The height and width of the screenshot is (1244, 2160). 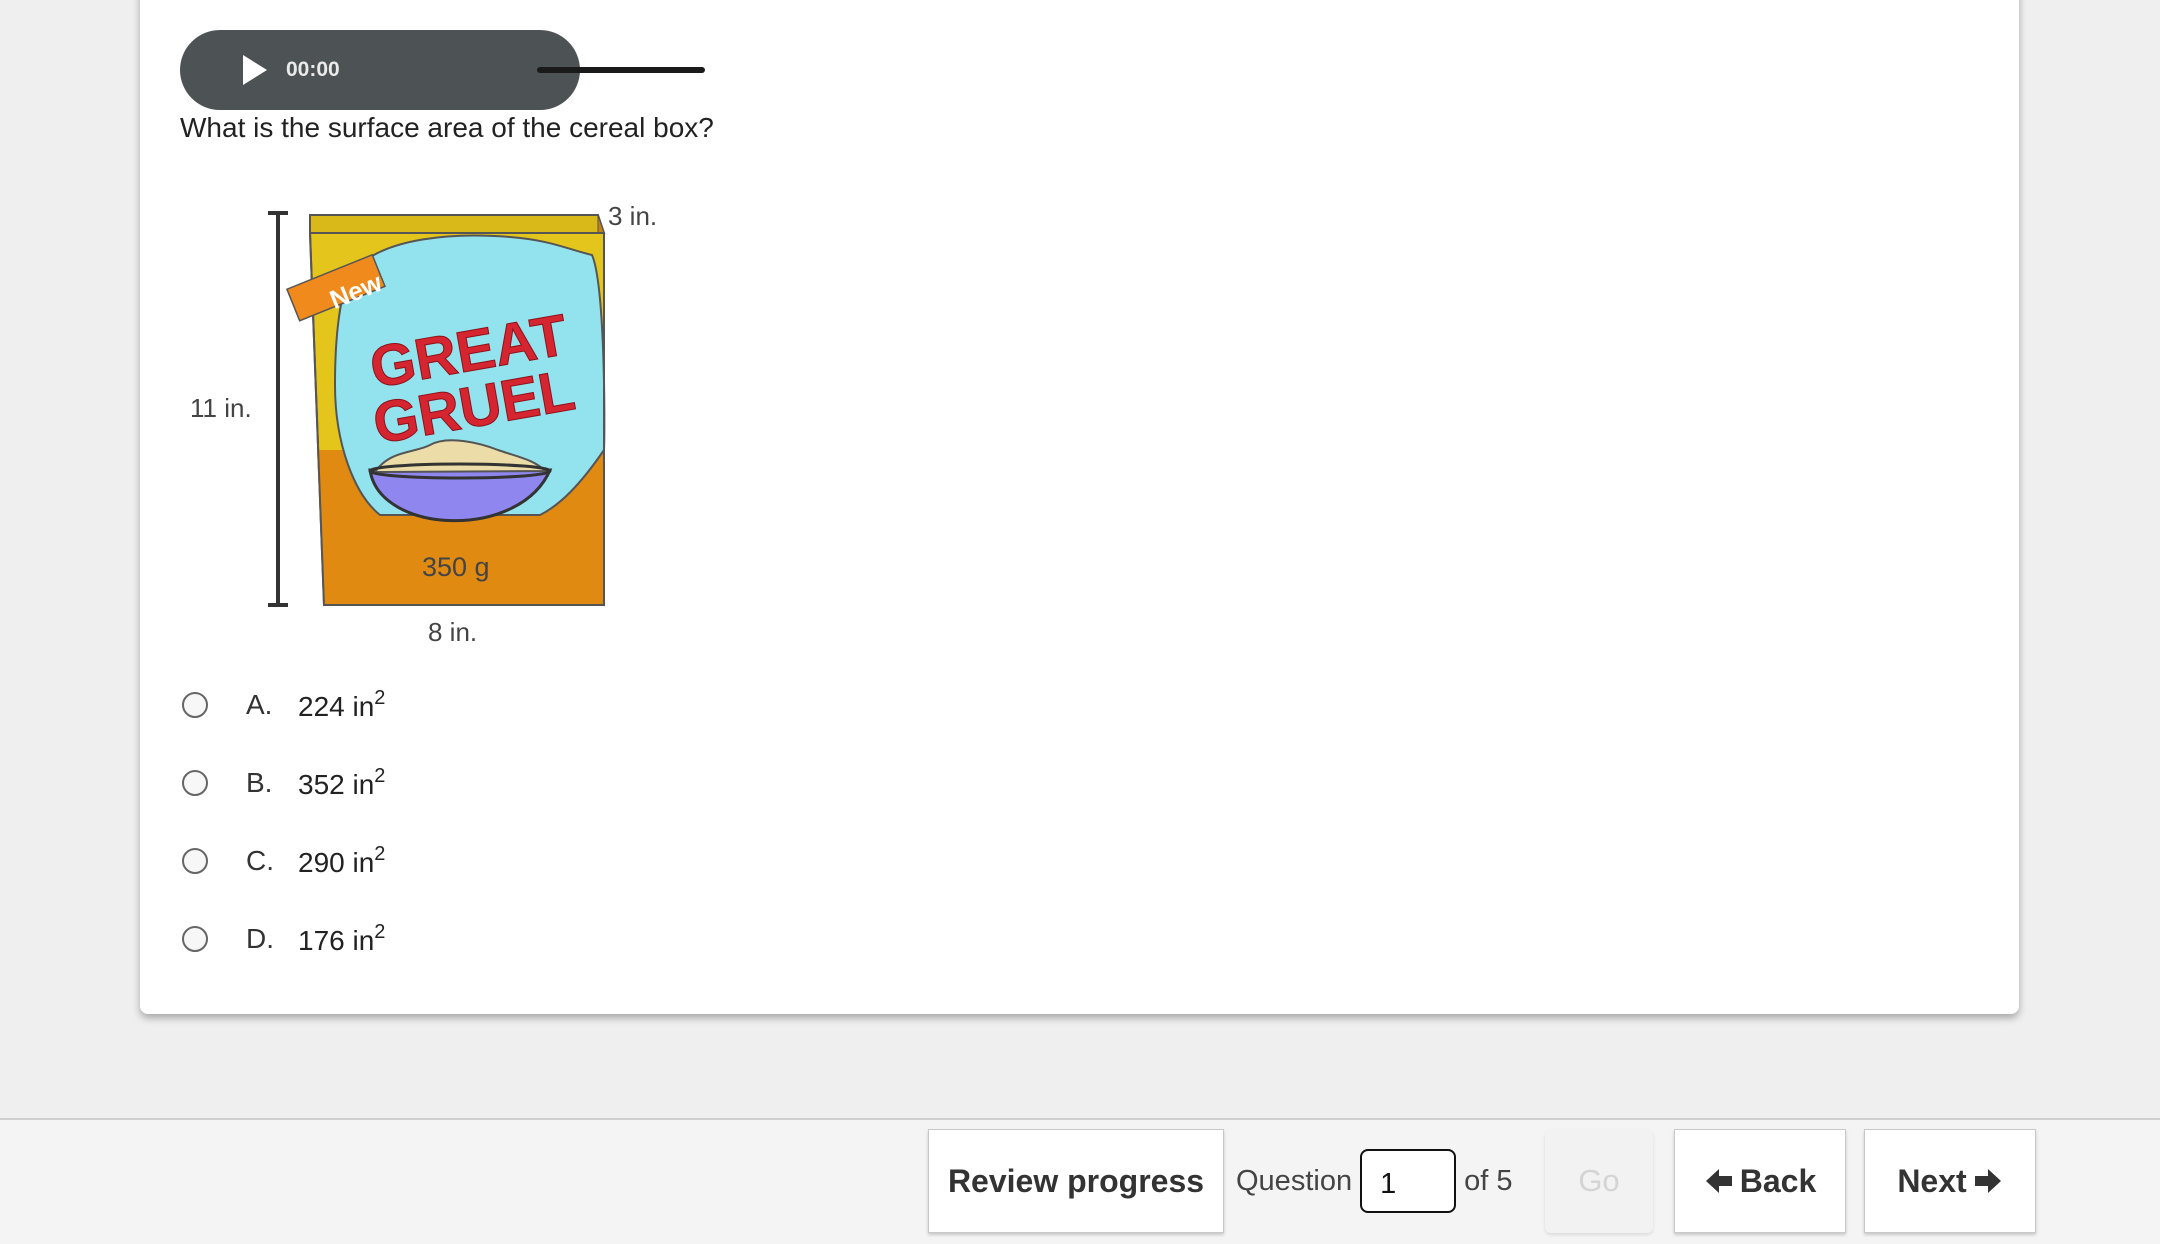 I want to click on arrow-right-icon, so click(x=1987, y=1181).